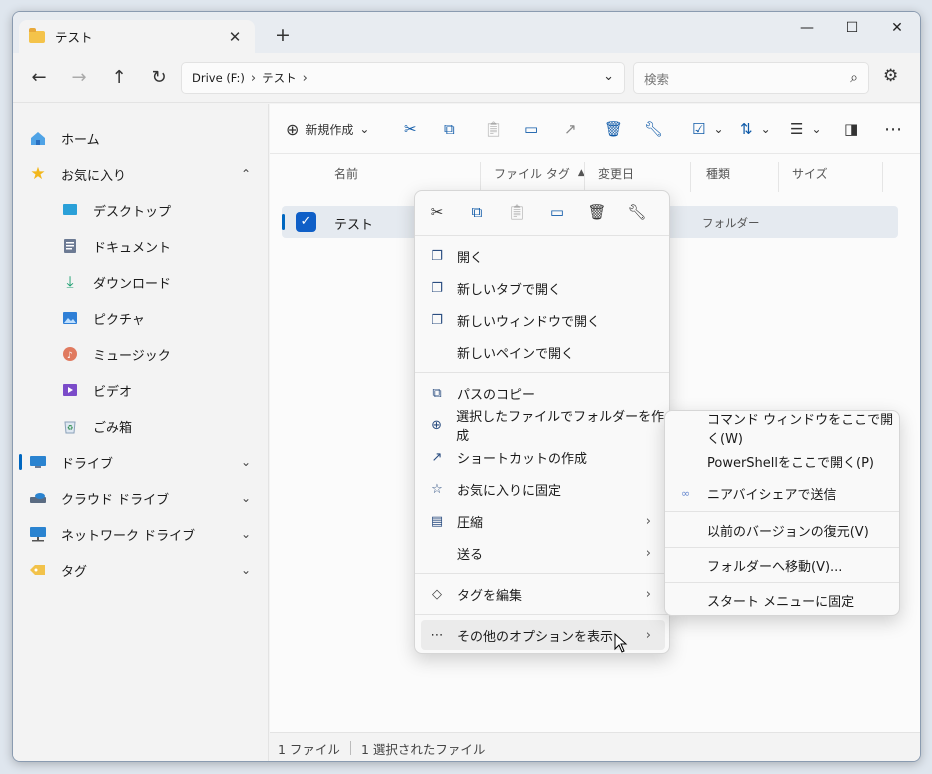  What do you see at coordinates (751, 78) in the screenshot?
I see `search-input: 検索 ⌕` at bounding box center [751, 78].